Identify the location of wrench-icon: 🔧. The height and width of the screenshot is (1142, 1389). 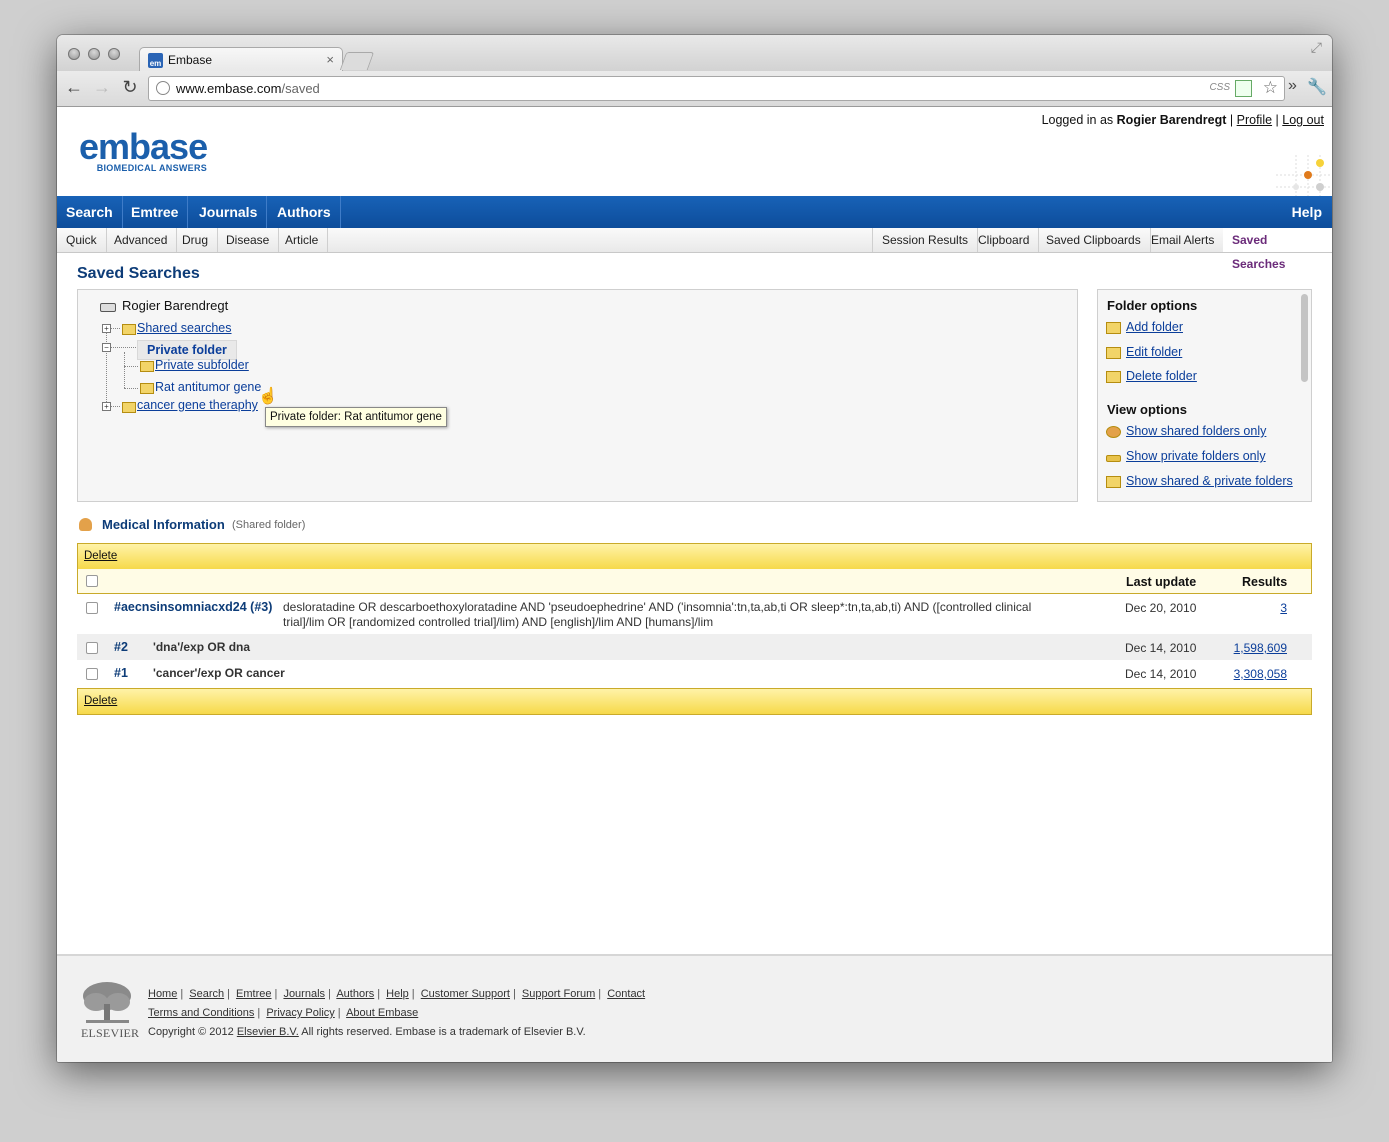
(1317, 87).